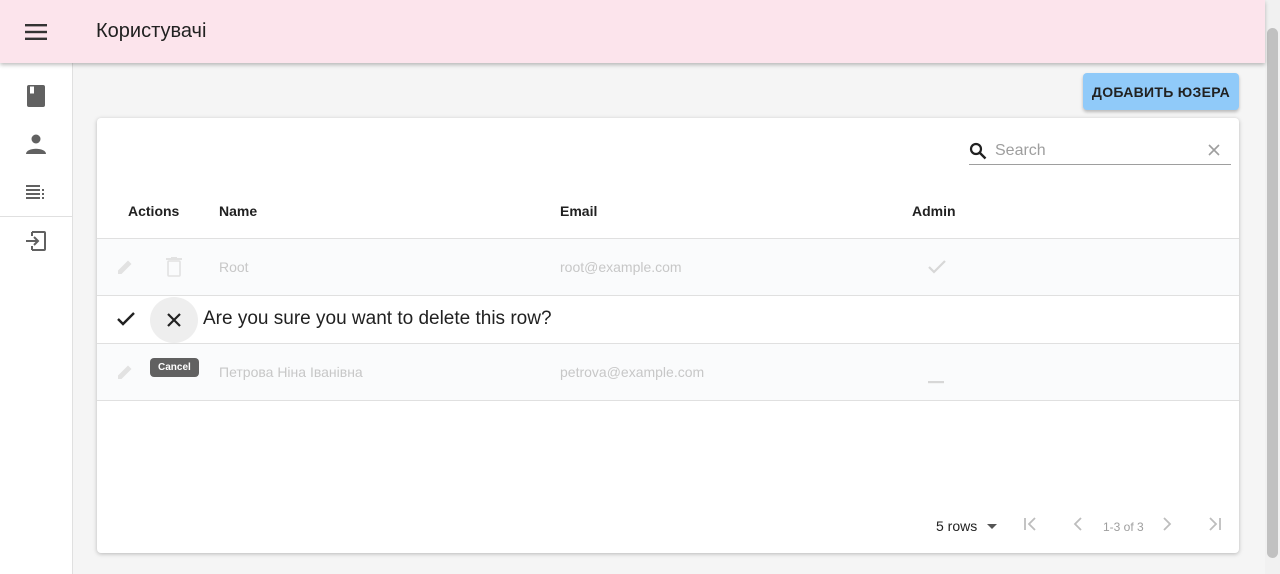  I want to click on page-range-label: 1-3 of 3, so click(1123, 527).